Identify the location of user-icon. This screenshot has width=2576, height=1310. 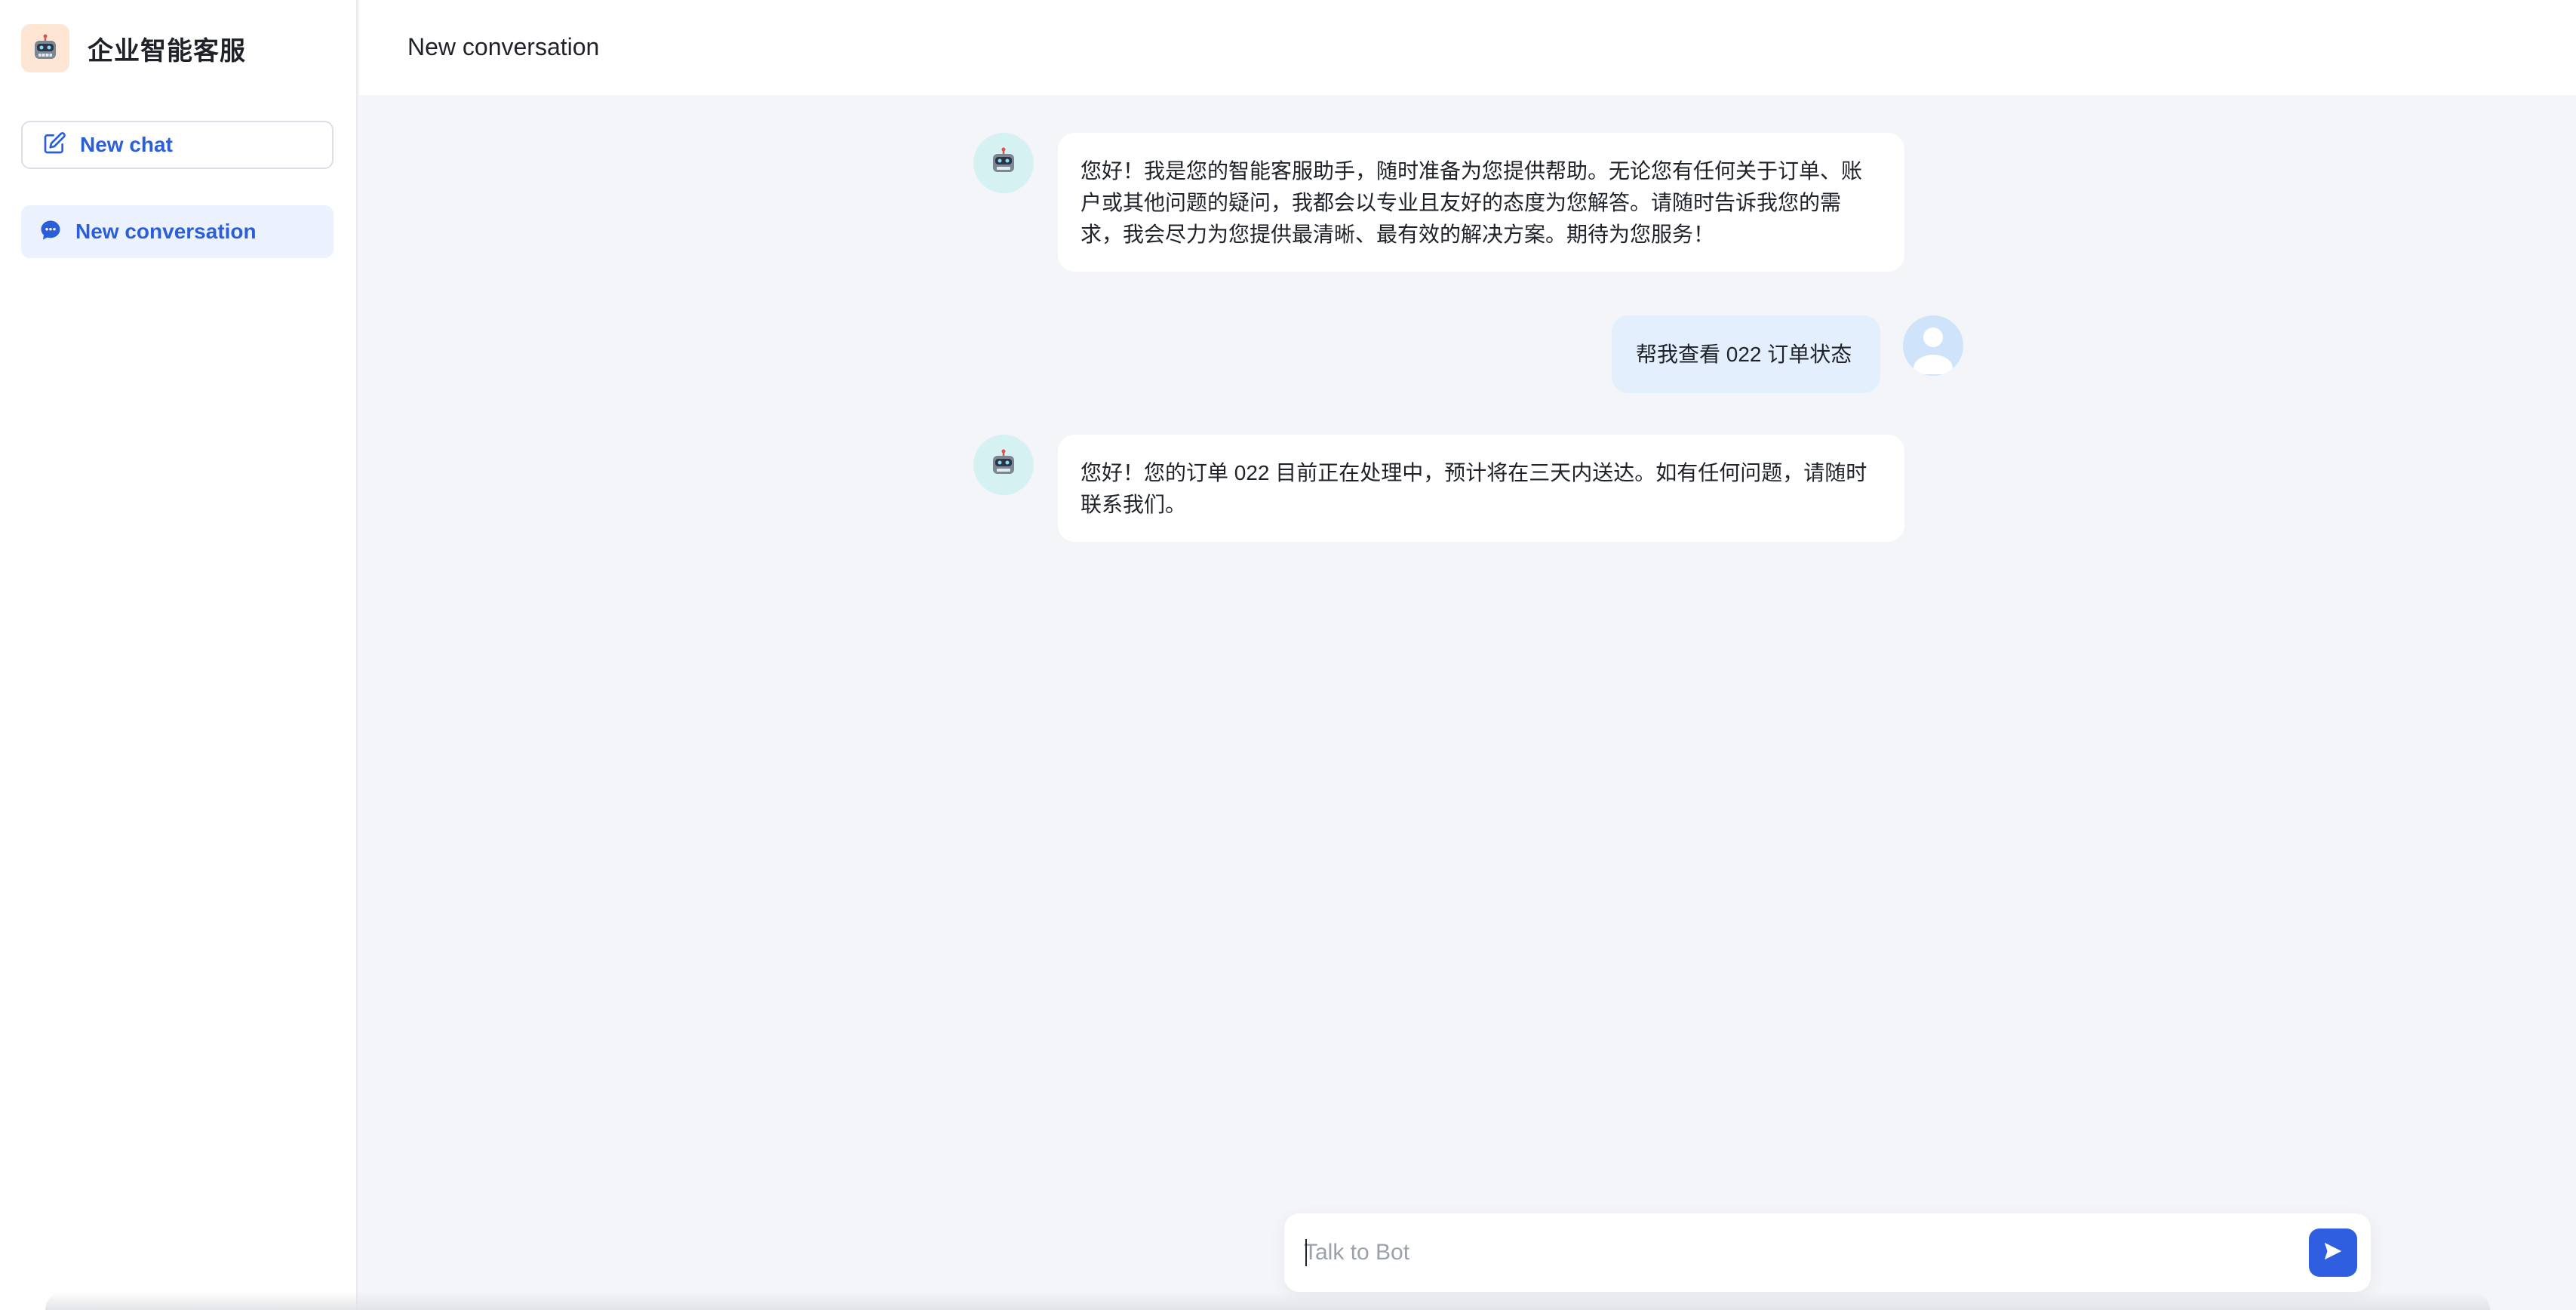
(1933, 345).